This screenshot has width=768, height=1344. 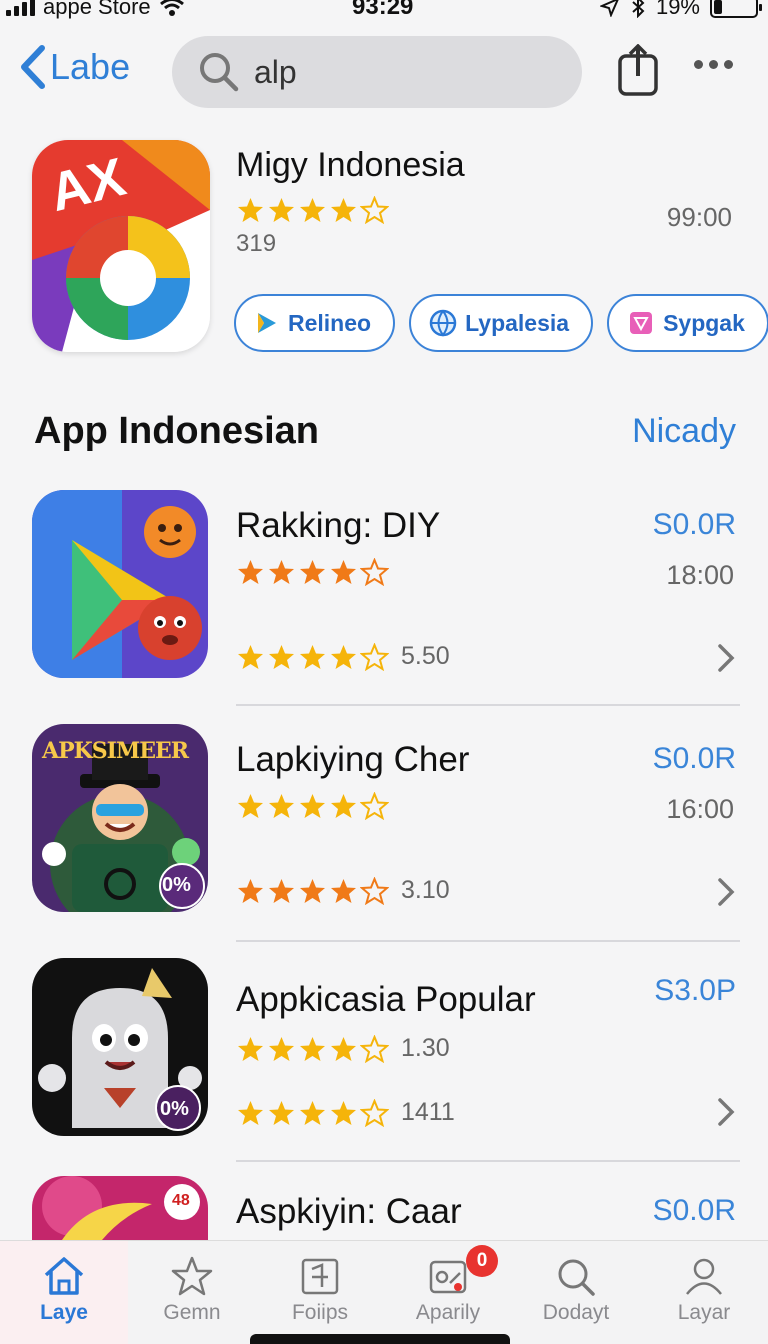 I want to click on tab-label: Gemn, so click(x=192, y=1312).